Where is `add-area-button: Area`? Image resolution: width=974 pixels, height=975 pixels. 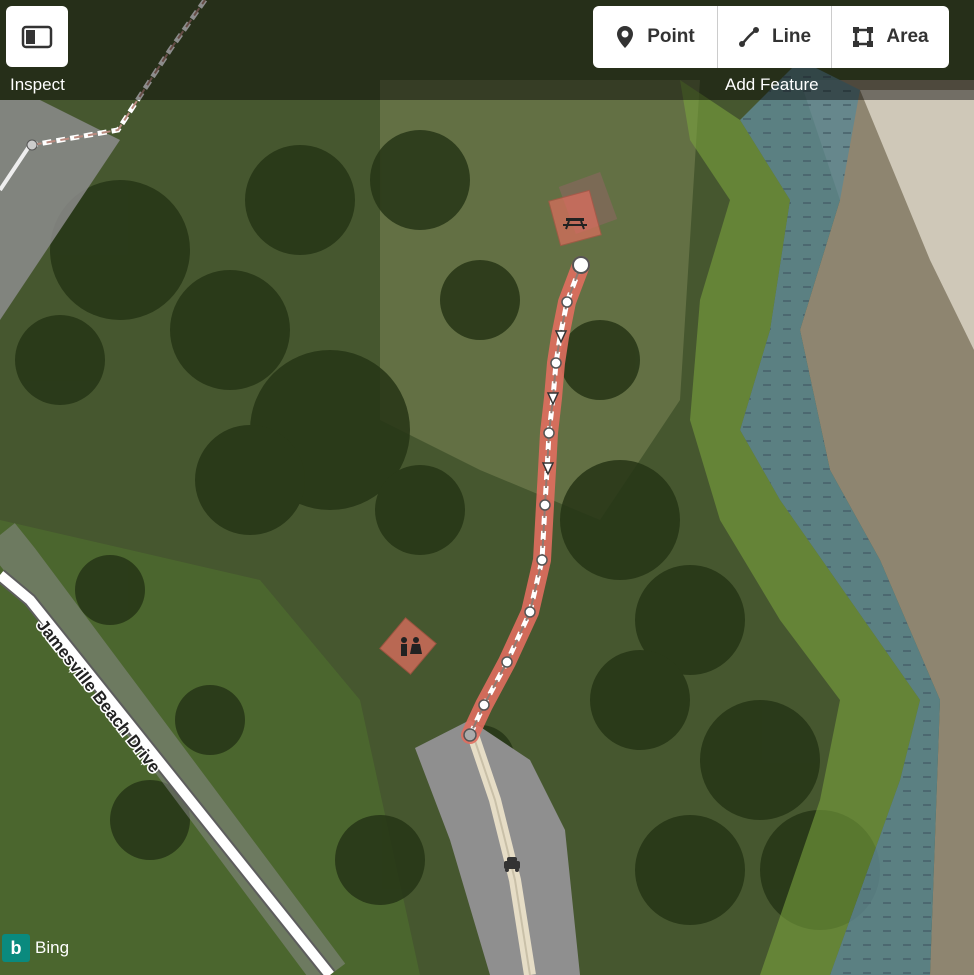
add-area-button: Area is located at coordinates (890, 37).